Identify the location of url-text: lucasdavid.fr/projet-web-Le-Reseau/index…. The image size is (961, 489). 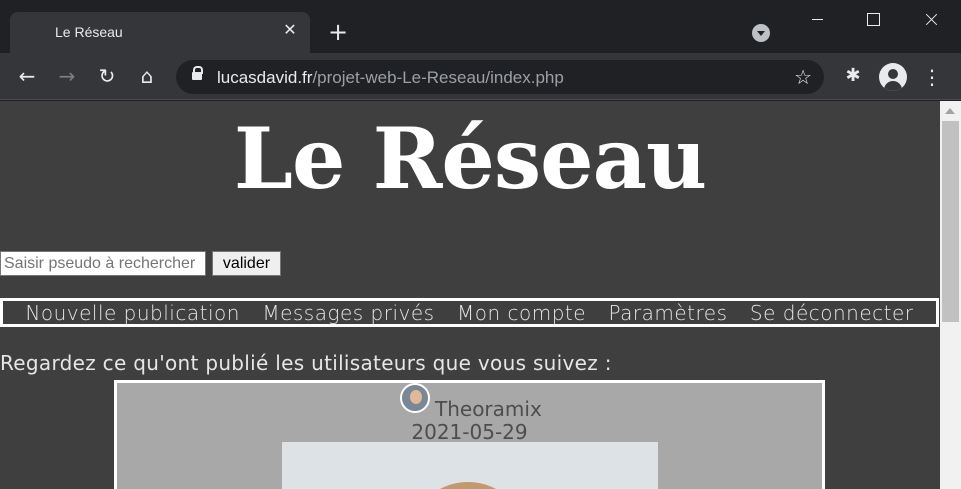
(390, 78).